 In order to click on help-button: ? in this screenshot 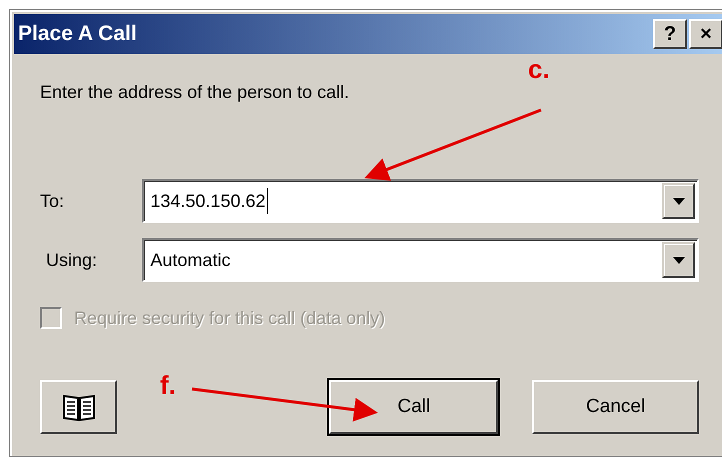, I will do `click(670, 34)`.